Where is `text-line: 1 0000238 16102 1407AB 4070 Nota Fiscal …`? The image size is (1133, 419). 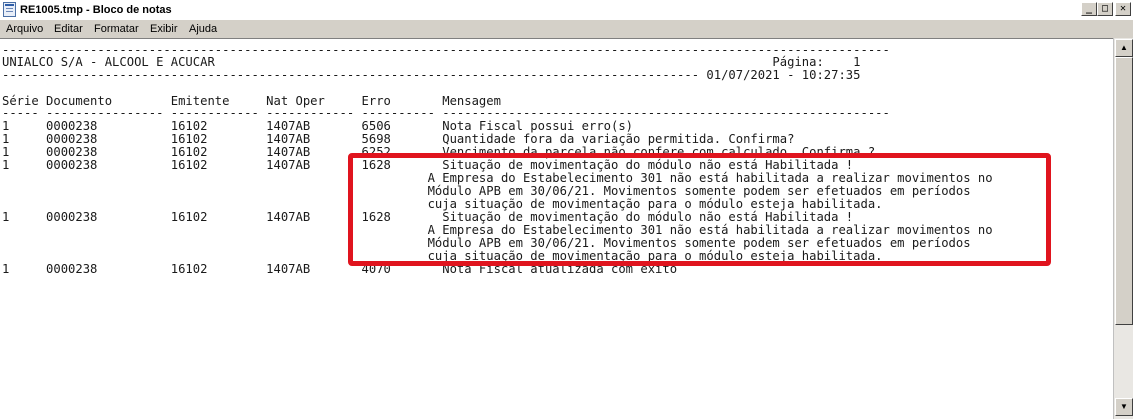 text-line: 1 0000238 16102 1407AB 4070 Nota Fiscal … is located at coordinates (340, 269).